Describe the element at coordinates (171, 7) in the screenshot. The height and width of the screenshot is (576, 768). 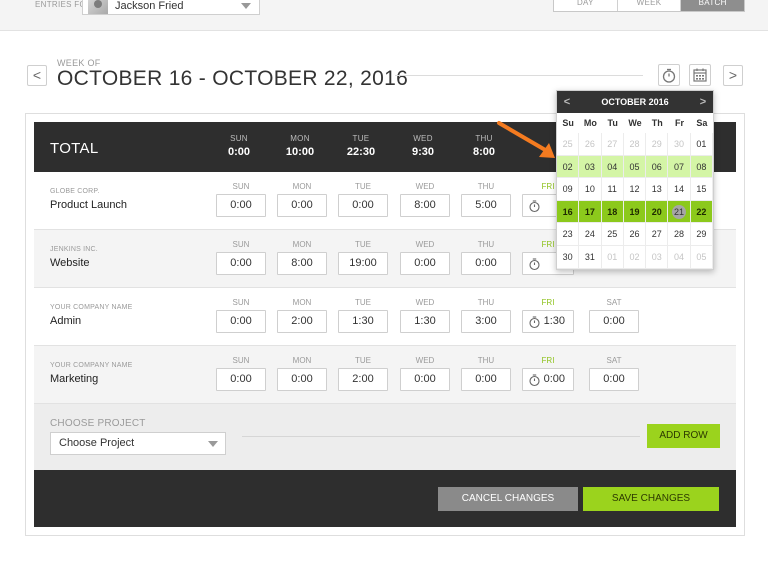
I see `user-select: Jackson Fried` at that location.